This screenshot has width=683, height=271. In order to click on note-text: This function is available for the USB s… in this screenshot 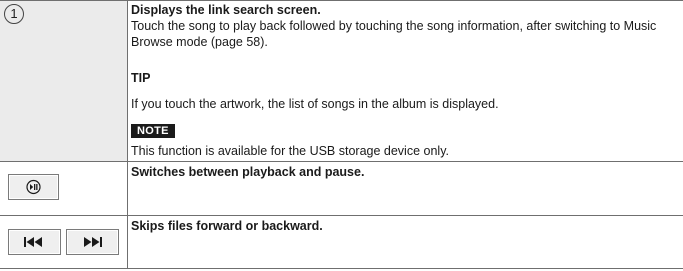, I will do `click(290, 151)`.